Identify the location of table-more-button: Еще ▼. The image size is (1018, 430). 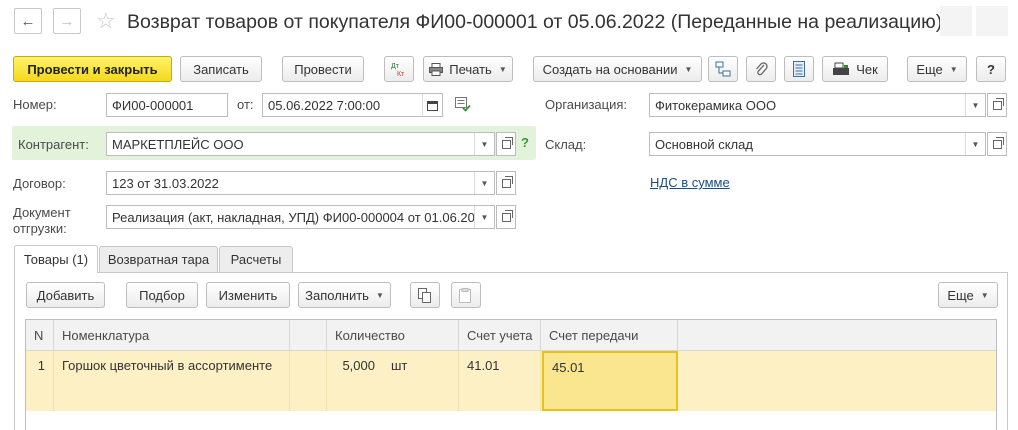
(968, 295).